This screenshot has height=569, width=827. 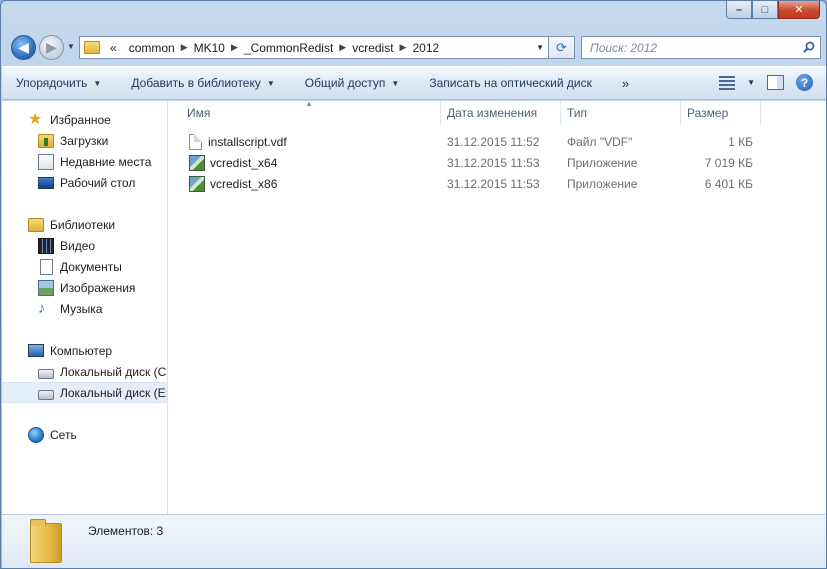 I want to click on item-count: Элементов: 3, so click(x=126, y=531).